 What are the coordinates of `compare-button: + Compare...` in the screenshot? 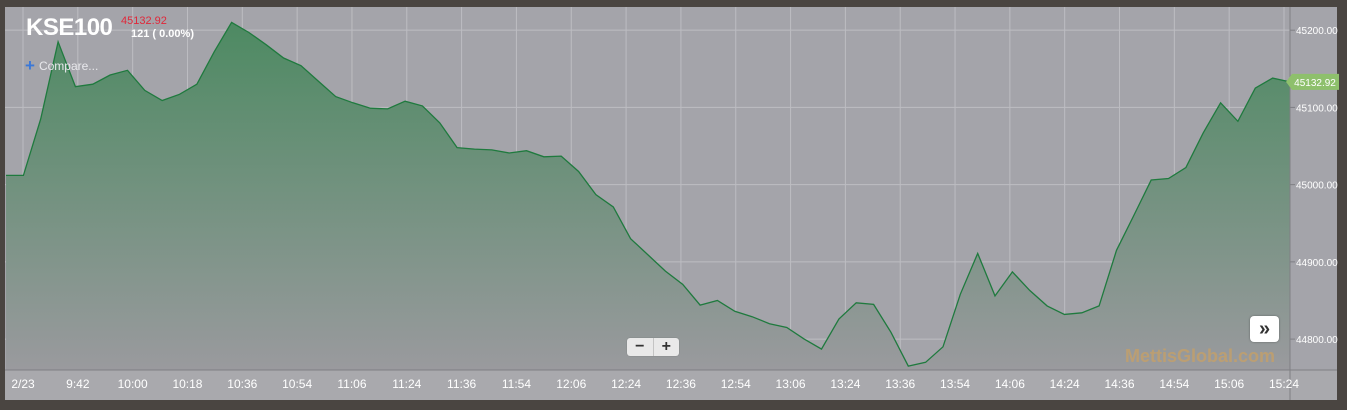 It's located at (62, 65).